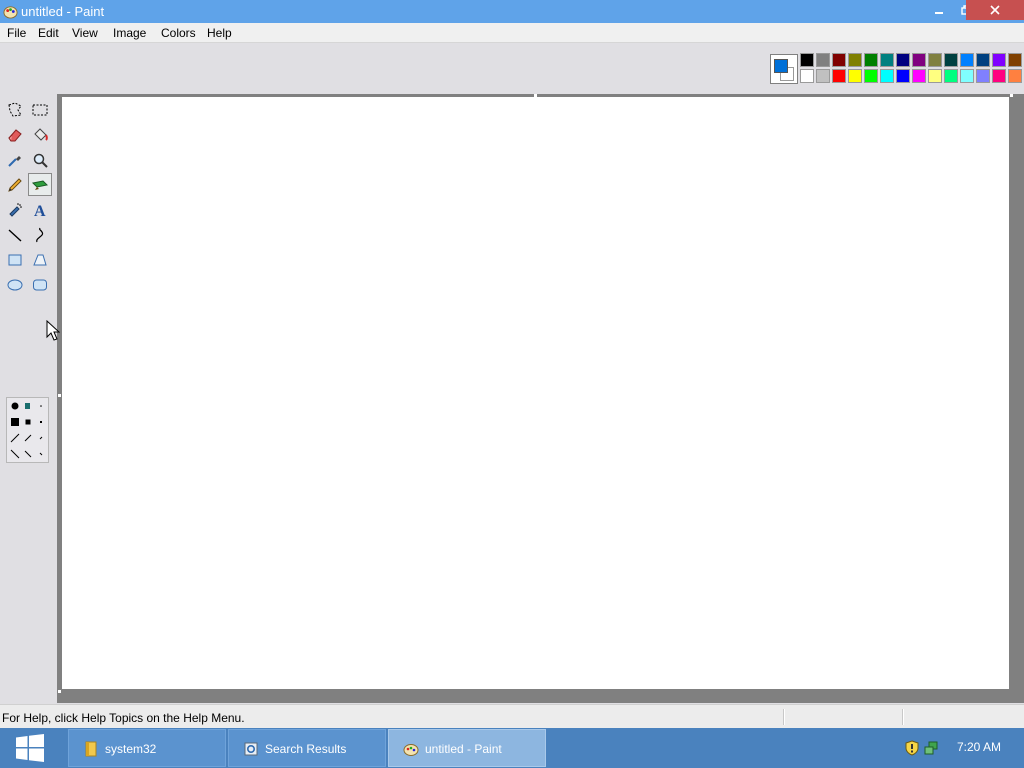 The height and width of the screenshot is (768, 1024). I want to click on brush-backslash-medium-option, so click(28, 454).